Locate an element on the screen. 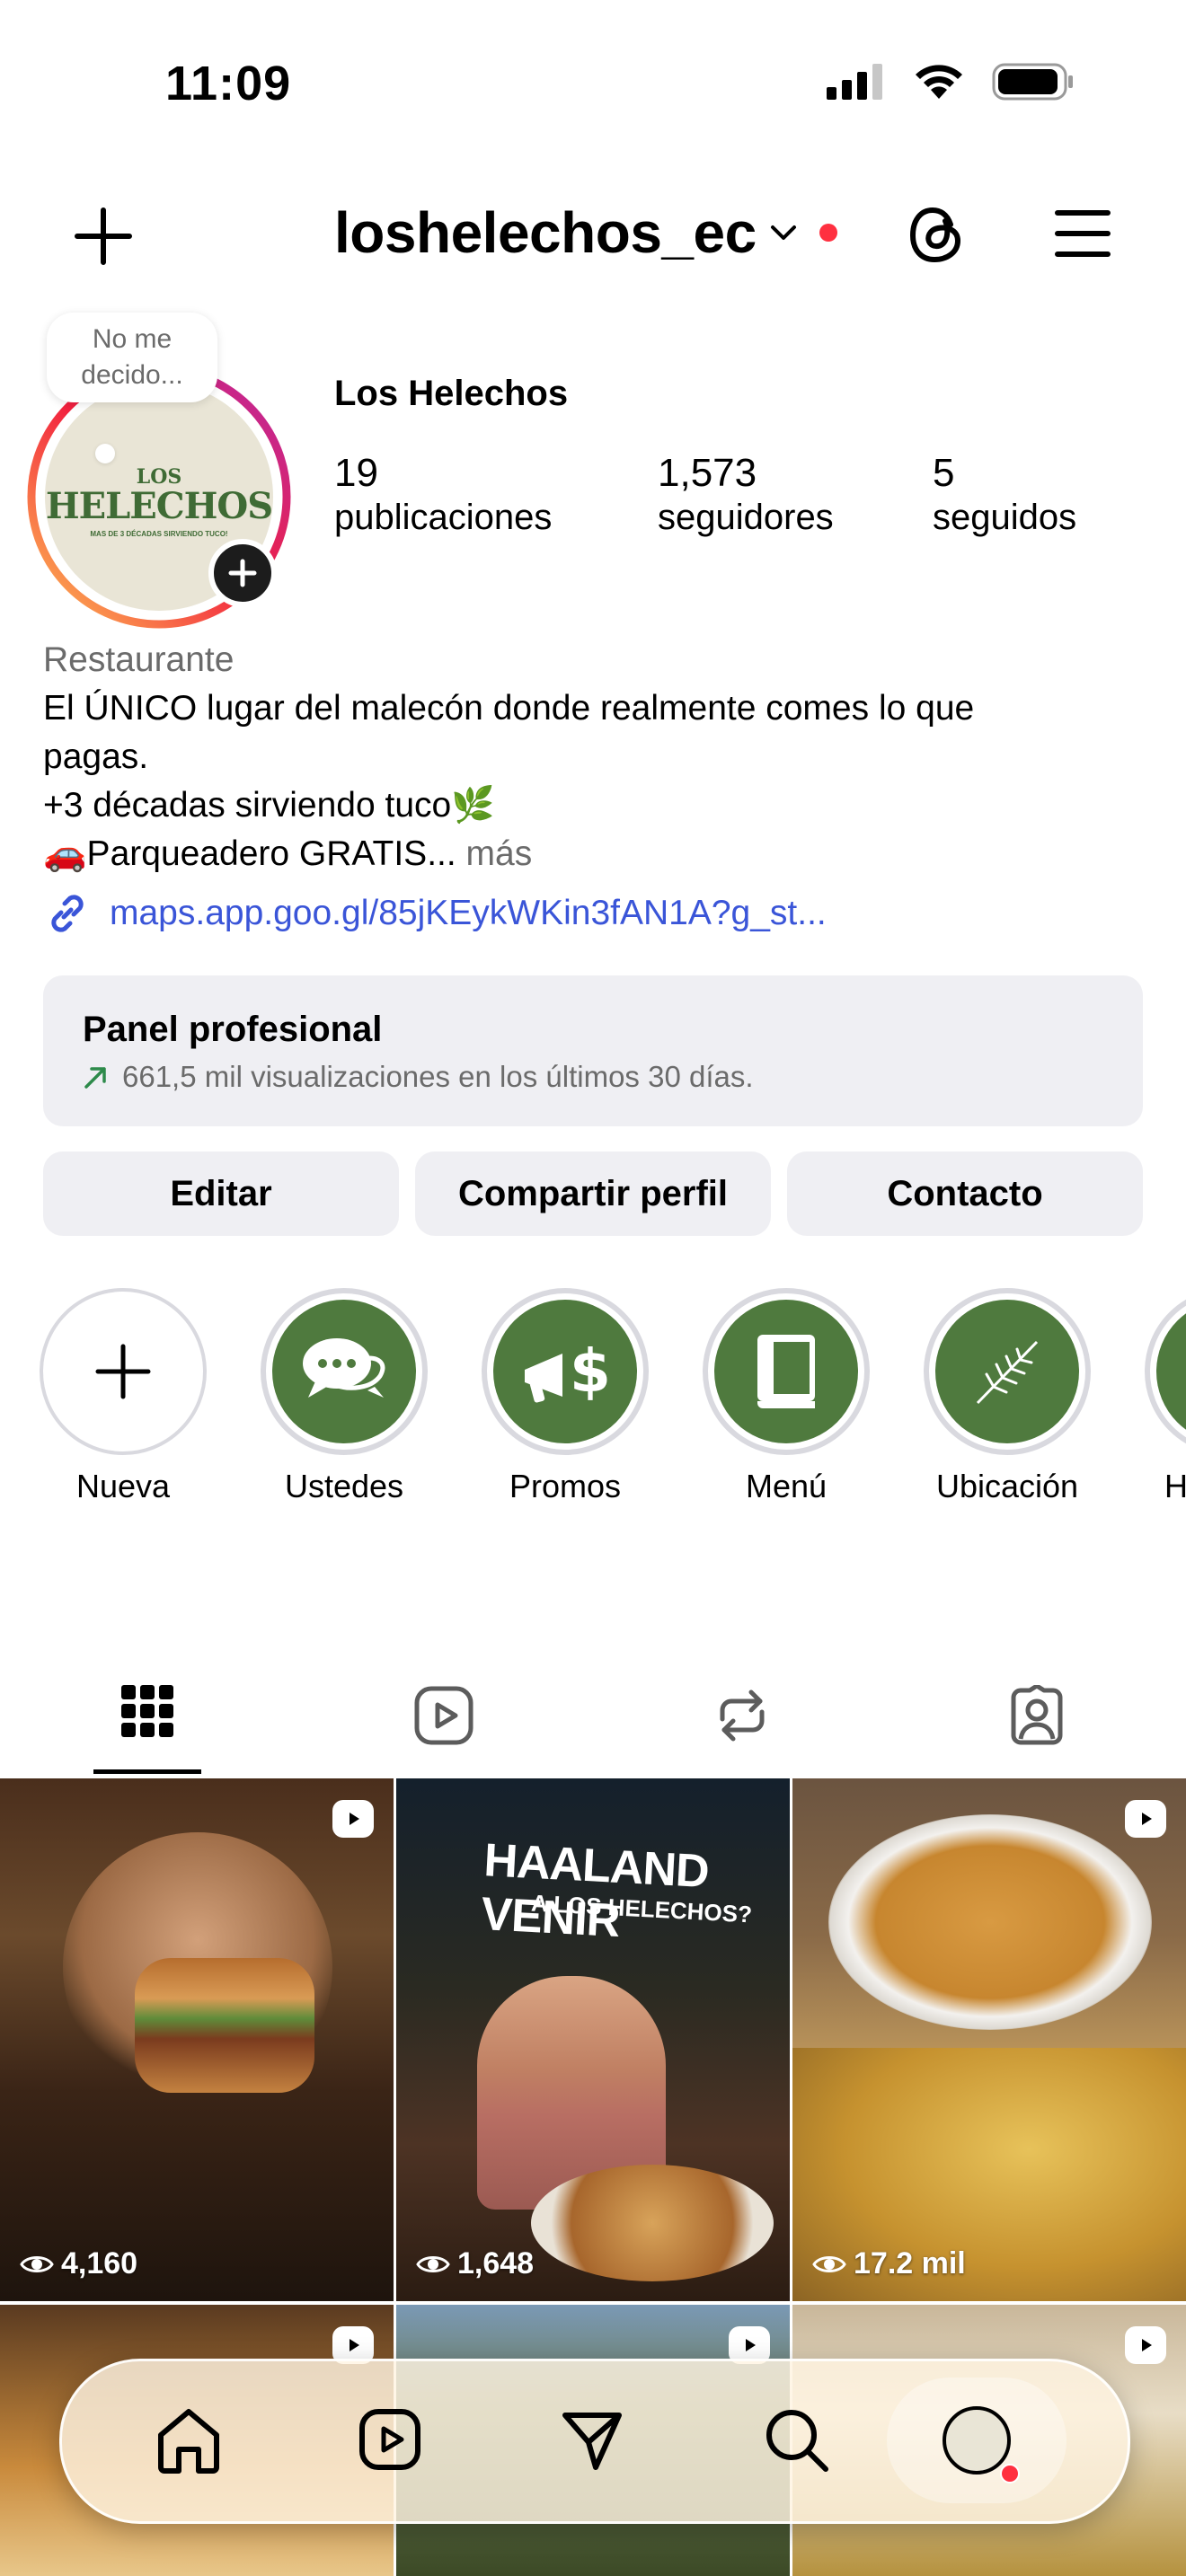 The width and height of the screenshot is (1186, 2576). grid-icon is located at coordinates (147, 1711).